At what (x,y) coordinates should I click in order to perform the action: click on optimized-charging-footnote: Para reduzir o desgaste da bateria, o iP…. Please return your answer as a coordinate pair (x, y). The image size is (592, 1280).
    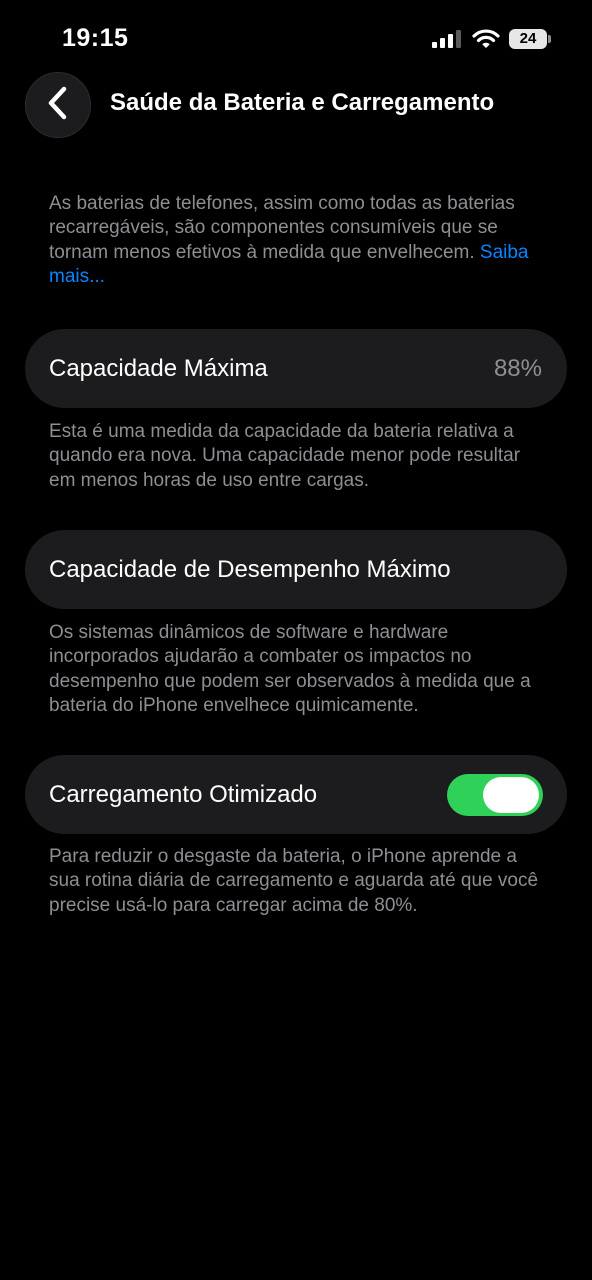
    Looking at the image, I should click on (294, 881).